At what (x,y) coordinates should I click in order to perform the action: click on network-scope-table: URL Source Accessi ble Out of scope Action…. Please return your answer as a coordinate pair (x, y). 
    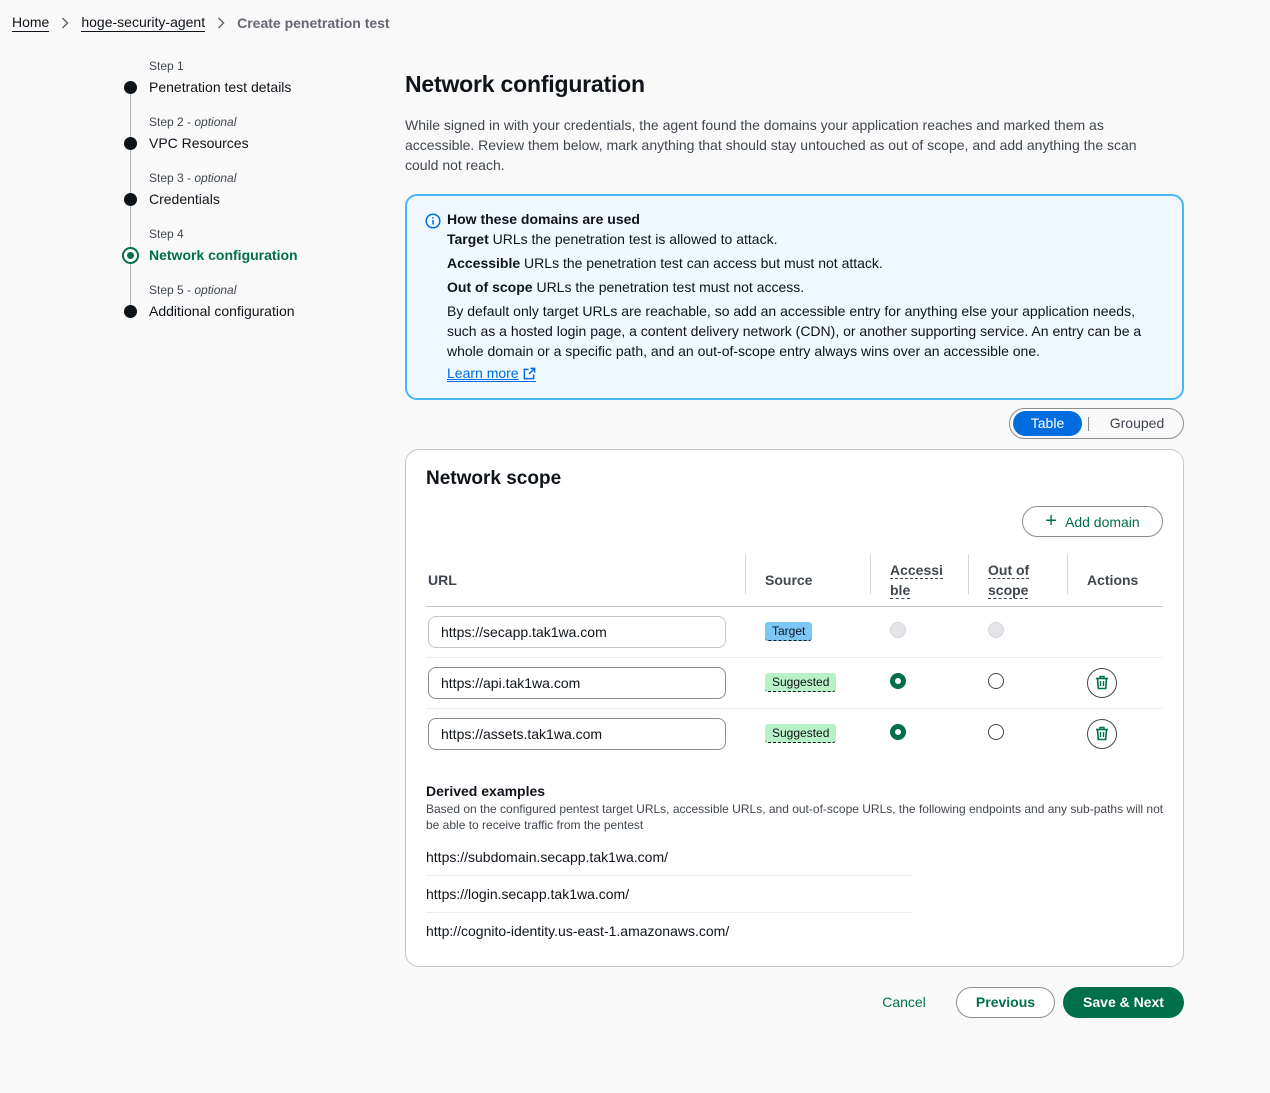
    Looking at the image, I should click on (794, 656).